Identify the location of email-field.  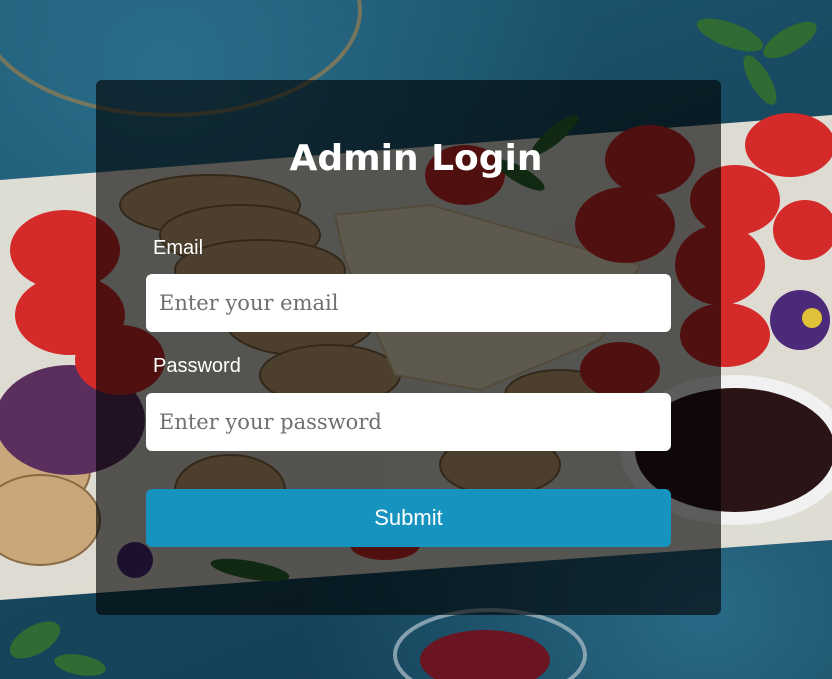
(408, 303).